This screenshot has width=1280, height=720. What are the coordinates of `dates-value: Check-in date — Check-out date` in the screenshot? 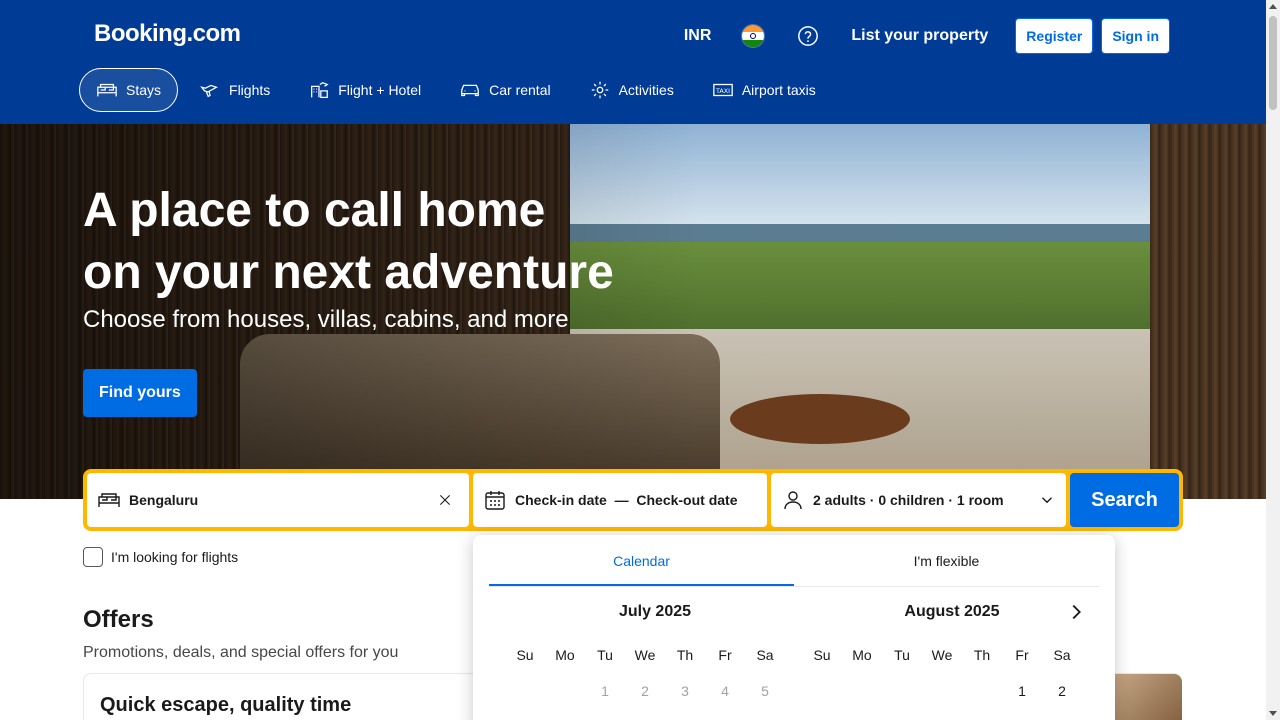 It's located at (626, 500).